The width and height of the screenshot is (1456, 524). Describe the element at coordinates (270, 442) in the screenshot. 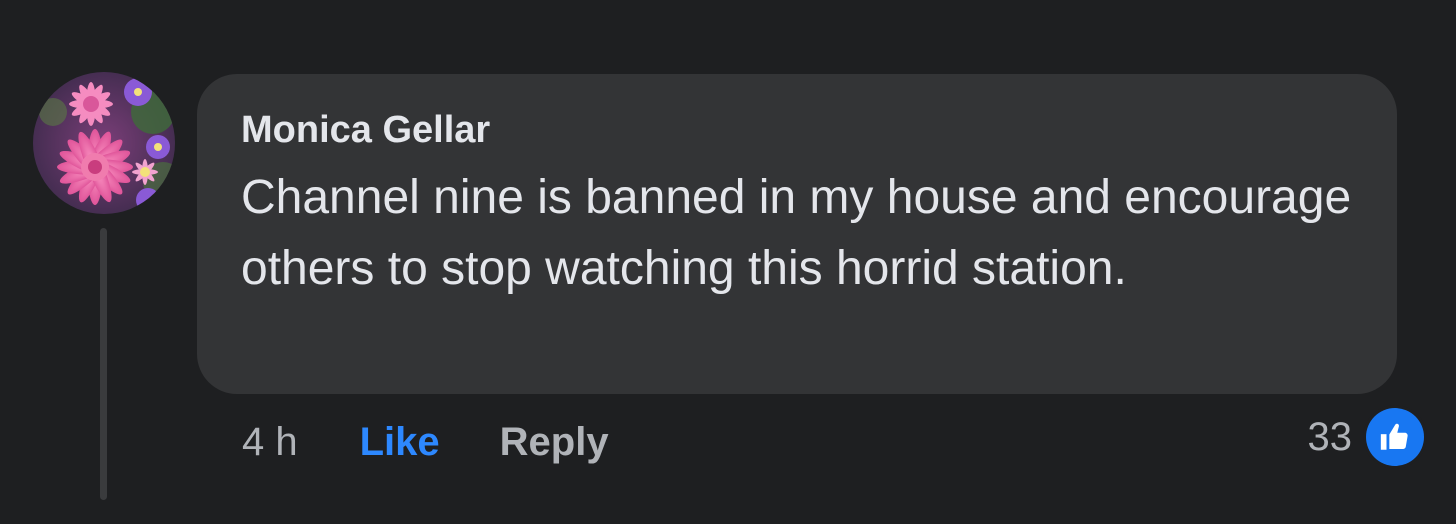

I see `comment-timestamp: 4 h` at that location.